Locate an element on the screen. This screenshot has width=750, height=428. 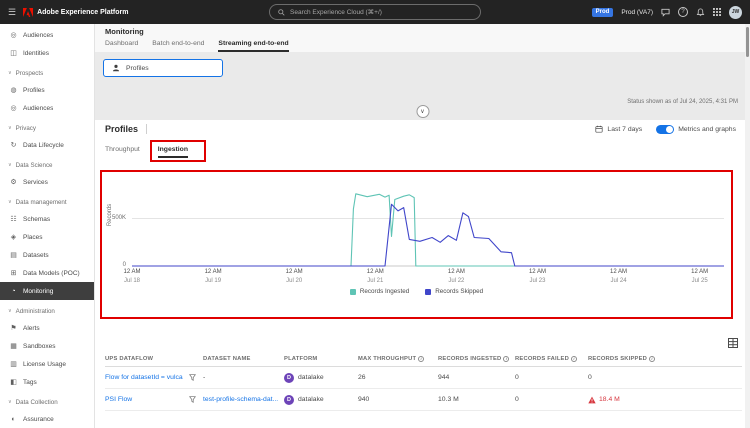
legend-swatch-teal is located at coordinates (352, 291).